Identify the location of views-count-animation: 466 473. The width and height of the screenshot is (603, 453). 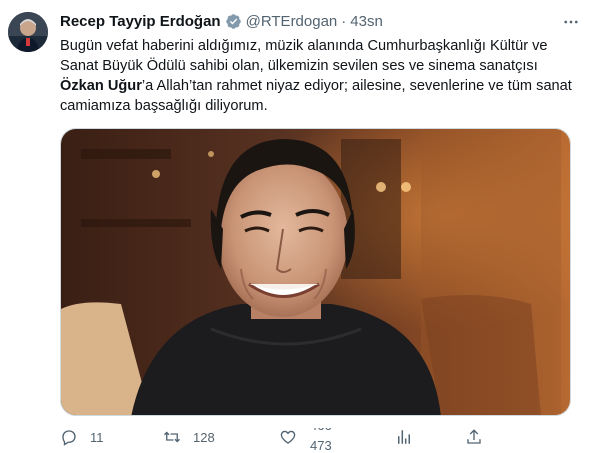
(330, 439).